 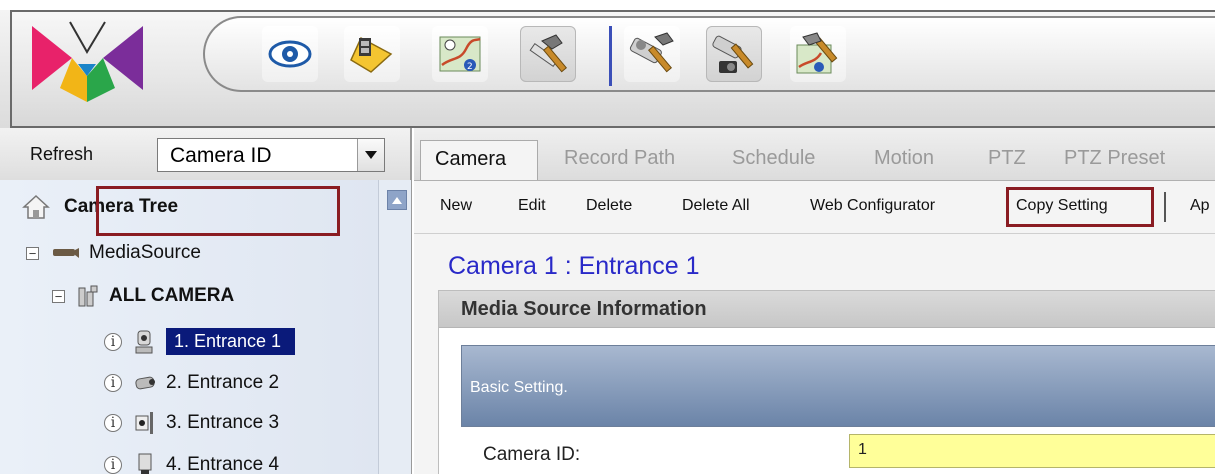 What do you see at coordinates (221, 155) in the screenshot?
I see `sort-select-value: Camera ID` at bounding box center [221, 155].